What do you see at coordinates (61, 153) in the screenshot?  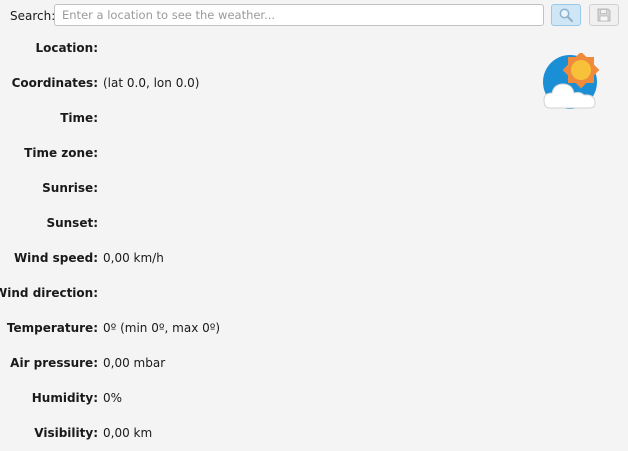 I see `field-label-time-zone: Time zone:` at bounding box center [61, 153].